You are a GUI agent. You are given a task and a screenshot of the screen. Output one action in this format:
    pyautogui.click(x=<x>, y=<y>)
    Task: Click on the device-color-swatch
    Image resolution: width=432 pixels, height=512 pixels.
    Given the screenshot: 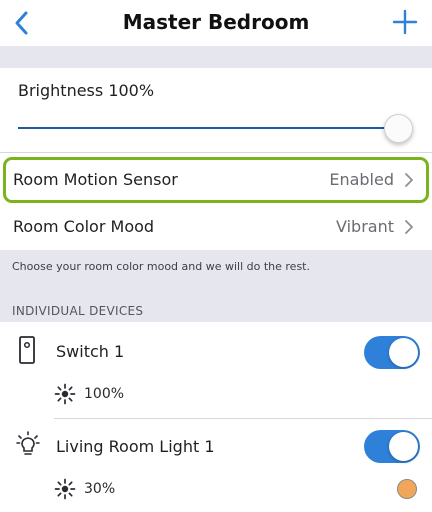 What is the action you would take?
    pyautogui.click(x=407, y=489)
    